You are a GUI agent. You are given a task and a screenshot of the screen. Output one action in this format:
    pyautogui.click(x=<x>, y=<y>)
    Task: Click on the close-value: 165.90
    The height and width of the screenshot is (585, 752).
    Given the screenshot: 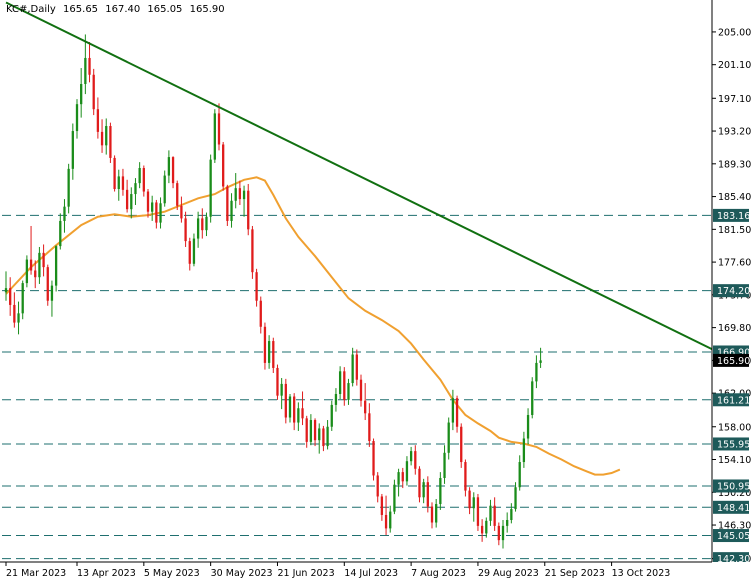 What is the action you would take?
    pyautogui.click(x=207, y=9)
    